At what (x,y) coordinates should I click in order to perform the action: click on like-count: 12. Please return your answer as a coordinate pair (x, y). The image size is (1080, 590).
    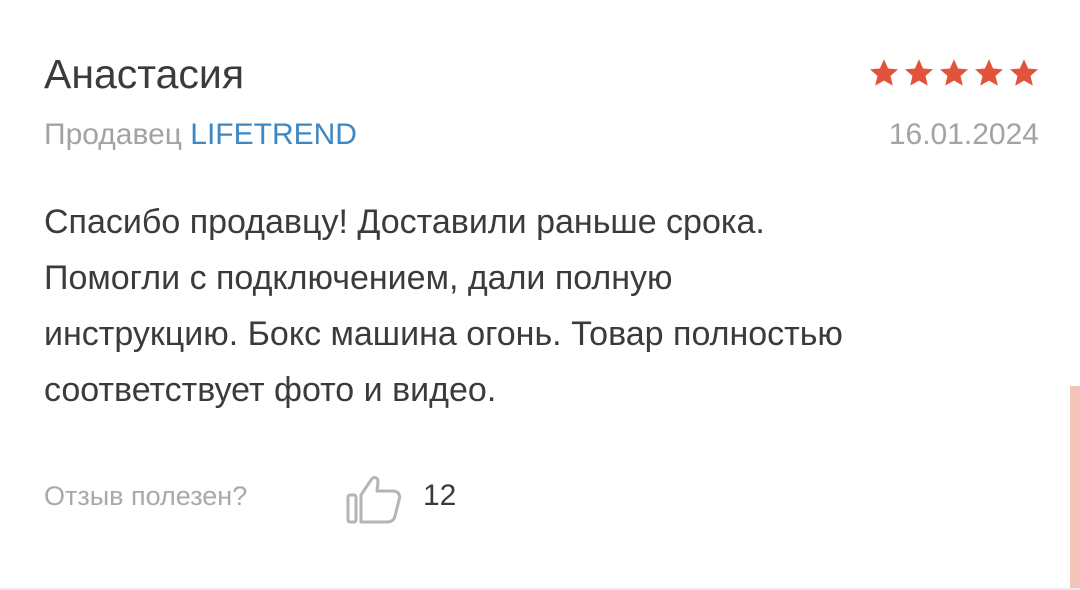
    Looking at the image, I should click on (440, 495).